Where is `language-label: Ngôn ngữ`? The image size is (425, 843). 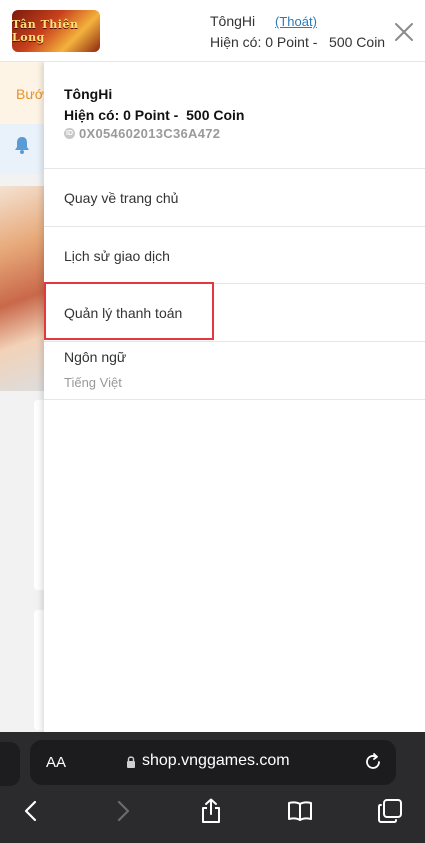
language-label: Ngôn ngữ is located at coordinates (95, 357).